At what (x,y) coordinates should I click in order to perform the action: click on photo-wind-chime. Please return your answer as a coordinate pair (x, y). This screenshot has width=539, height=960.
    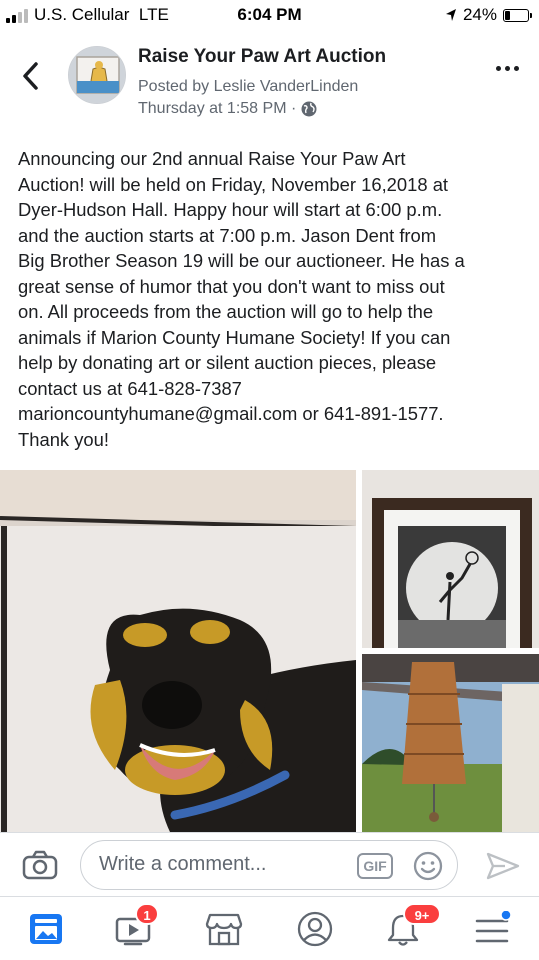
    Looking at the image, I should click on (450, 743).